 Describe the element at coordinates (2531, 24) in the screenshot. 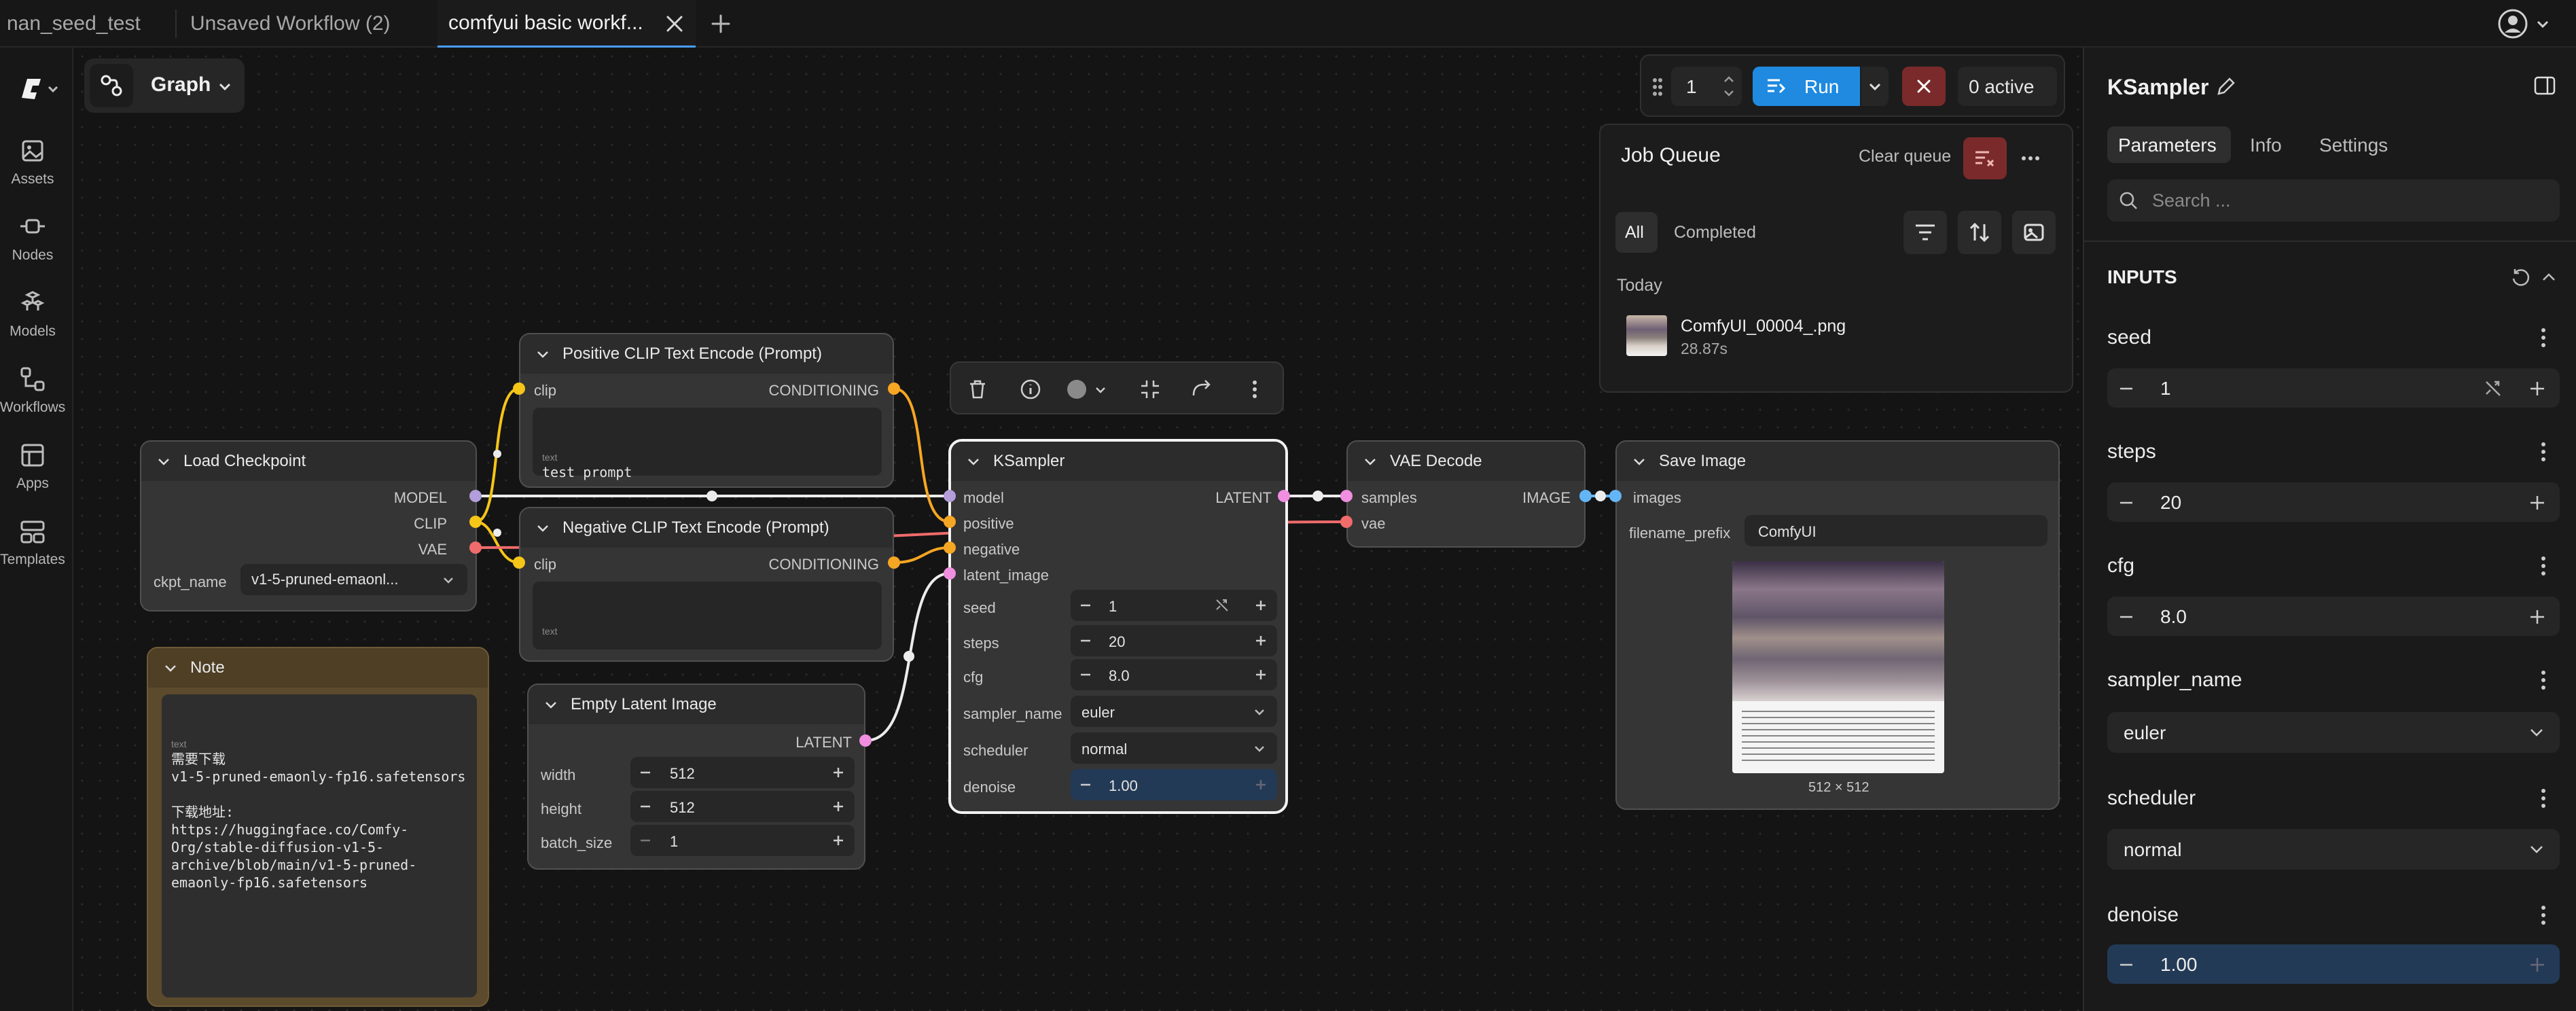

I see `user-menu` at that location.